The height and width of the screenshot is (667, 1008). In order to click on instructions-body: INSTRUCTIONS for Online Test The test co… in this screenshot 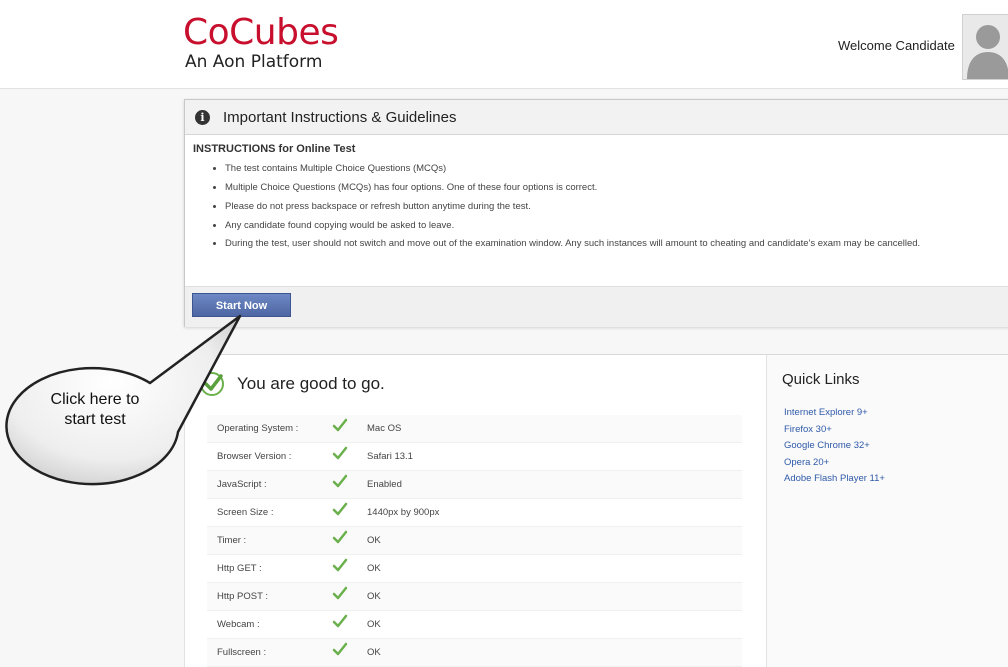, I will do `click(596, 193)`.